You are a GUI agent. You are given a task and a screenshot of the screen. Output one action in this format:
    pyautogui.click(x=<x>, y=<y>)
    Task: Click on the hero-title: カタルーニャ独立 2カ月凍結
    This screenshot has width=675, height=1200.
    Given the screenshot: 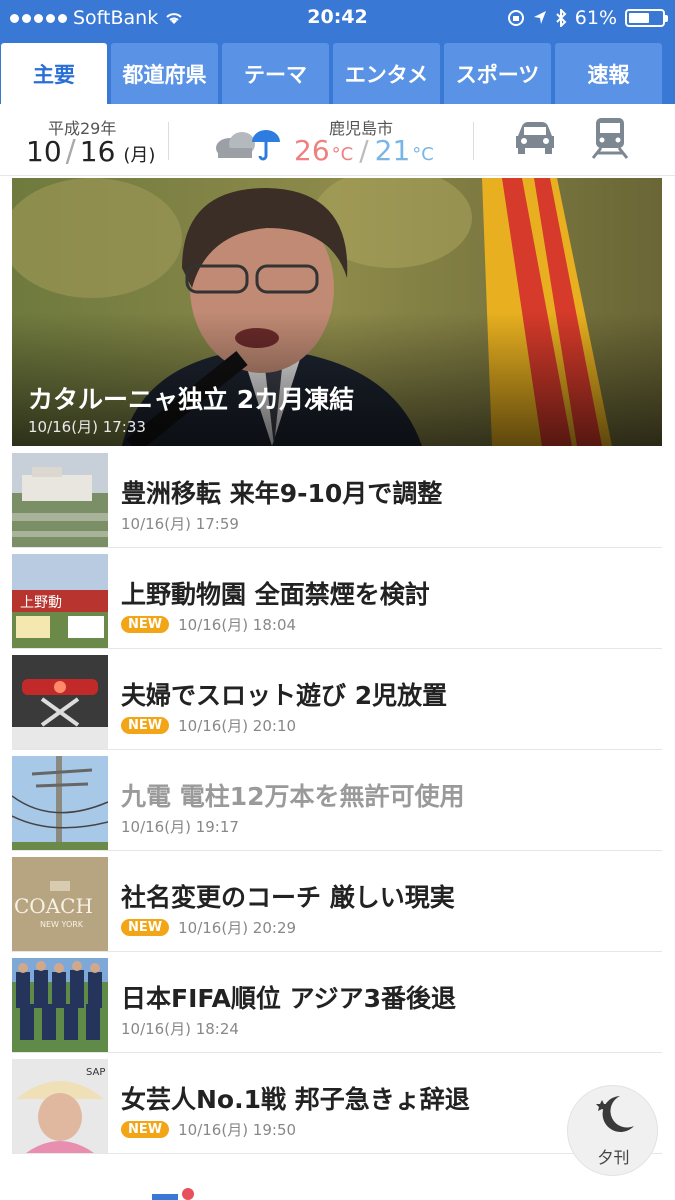 What is the action you would take?
    pyautogui.click(x=191, y=399)
    